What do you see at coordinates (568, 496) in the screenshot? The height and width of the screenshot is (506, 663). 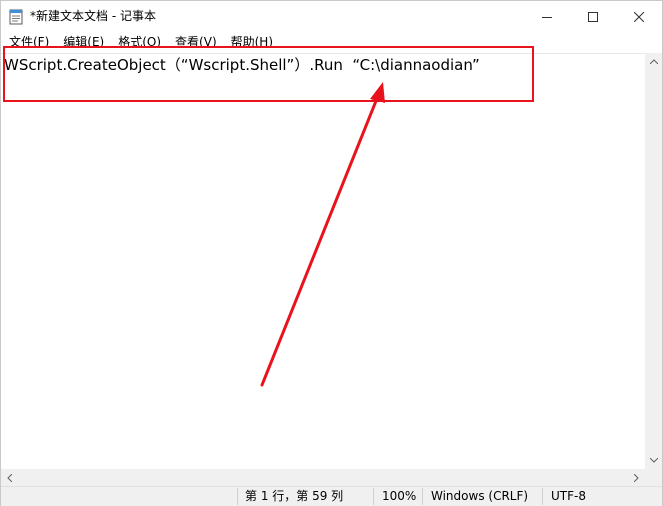 I see `status-encoding: UTF-8` at bounding box center [568, 496].